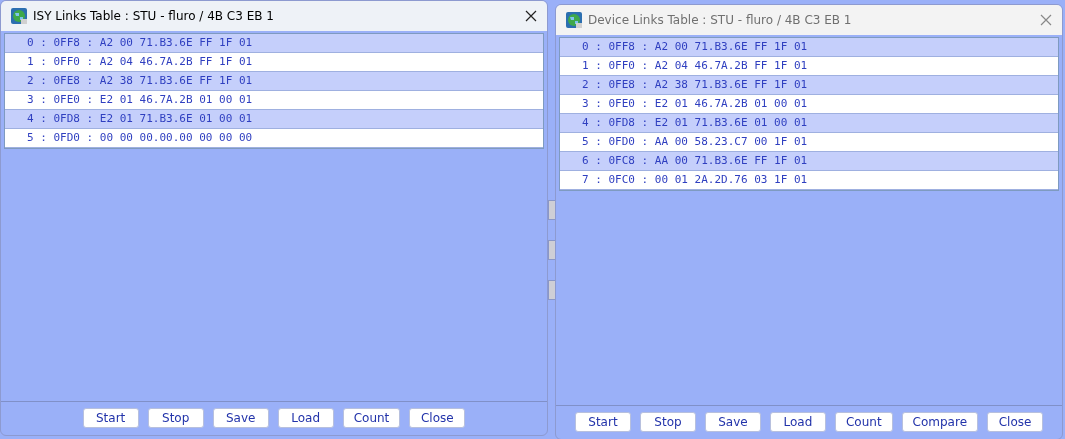 The width and height of the screenshot is (1065, 439). I want to click on table-row: 6 : 0FC8 : AA 00 71.B3.6E FF 1F 01, so click(809, 161).